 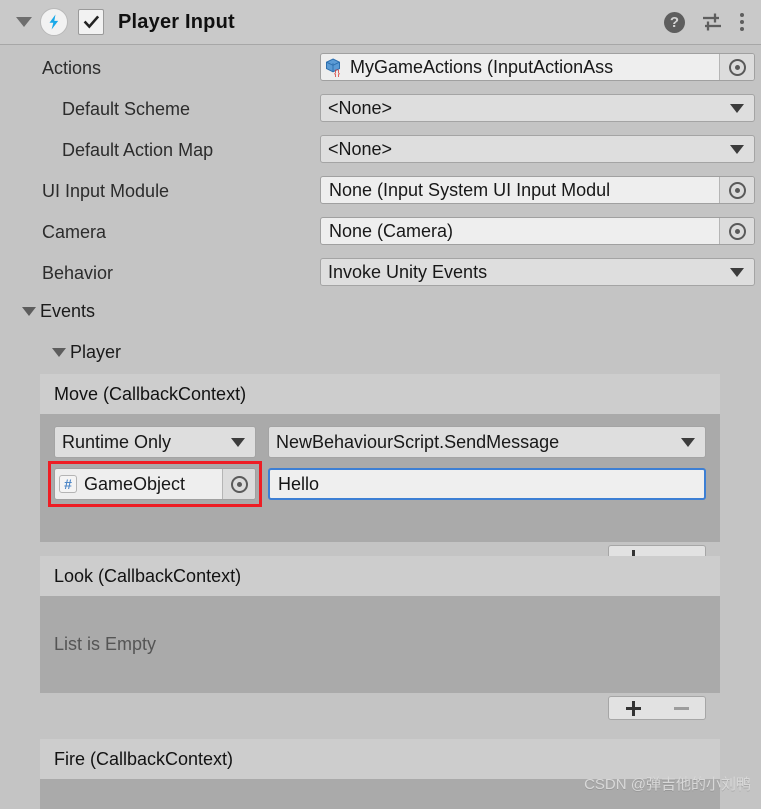 I want to click on callback-state-value: Runtime Only, so click(x=117, y=441).